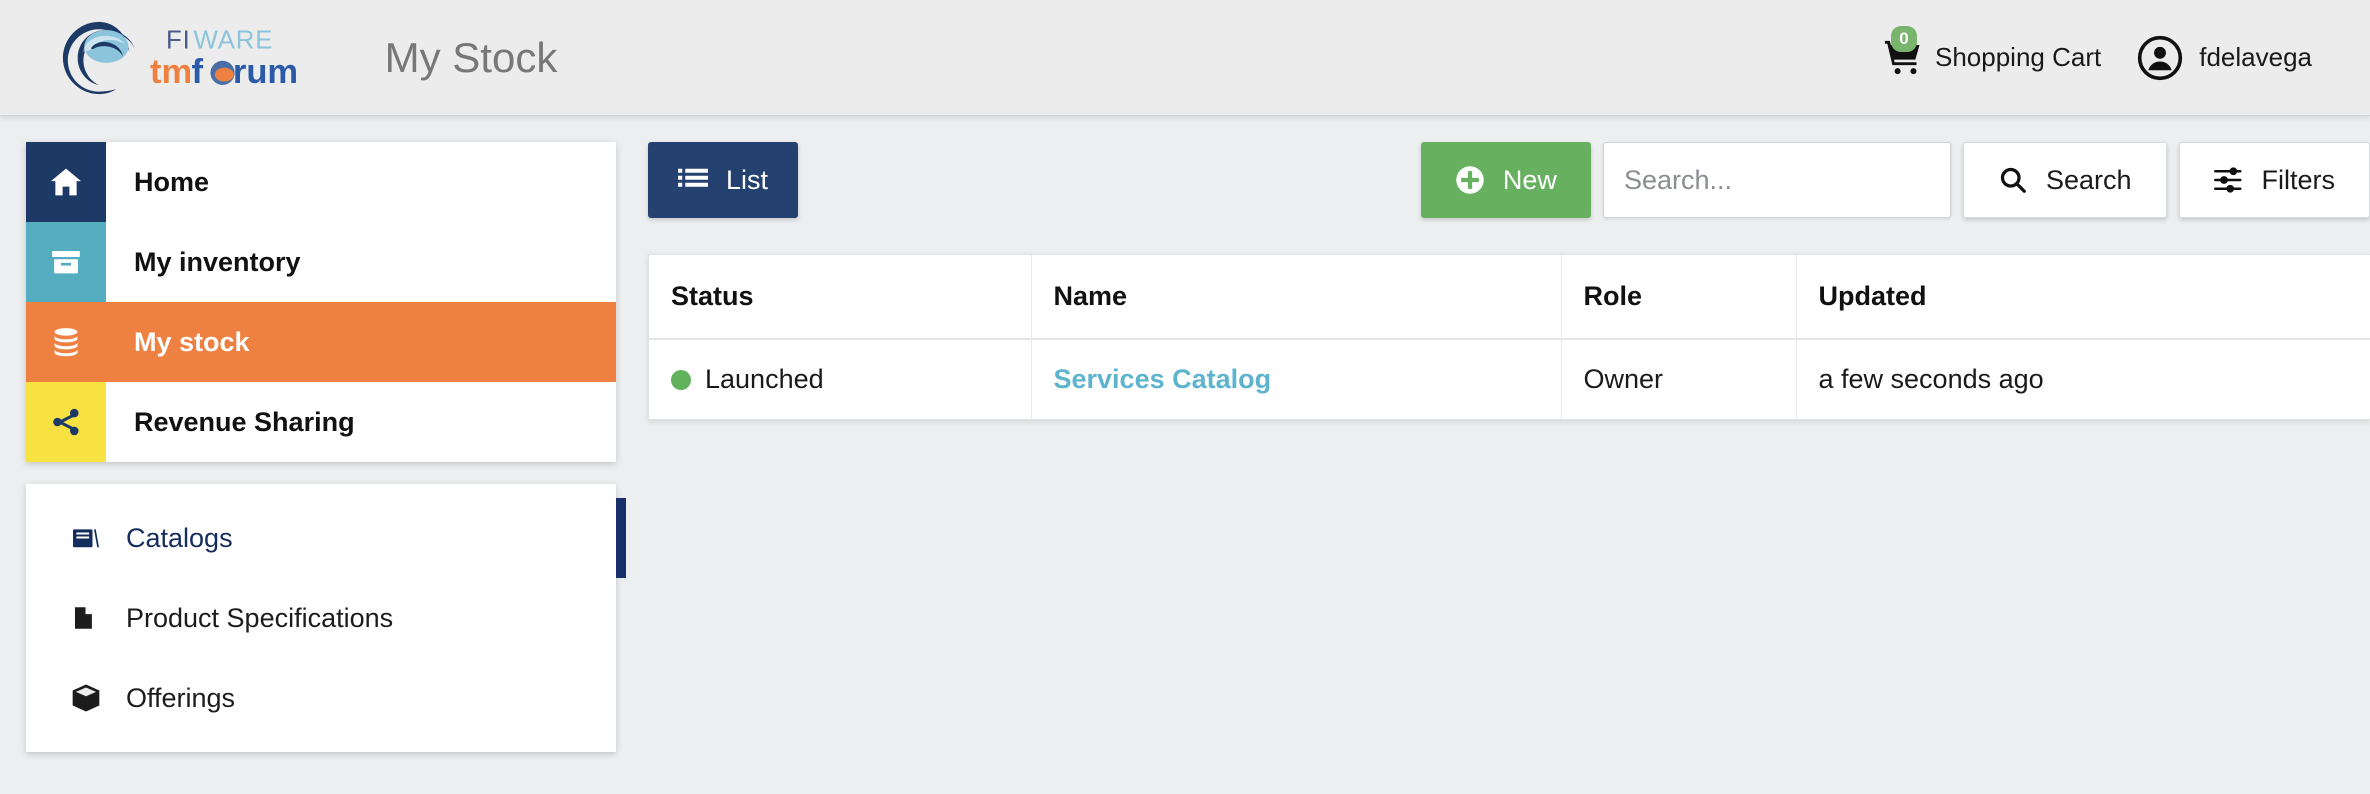 The width and height of the screenshot is (2370, 794). I want to click on active-indicator-bar, so click(621, 538).